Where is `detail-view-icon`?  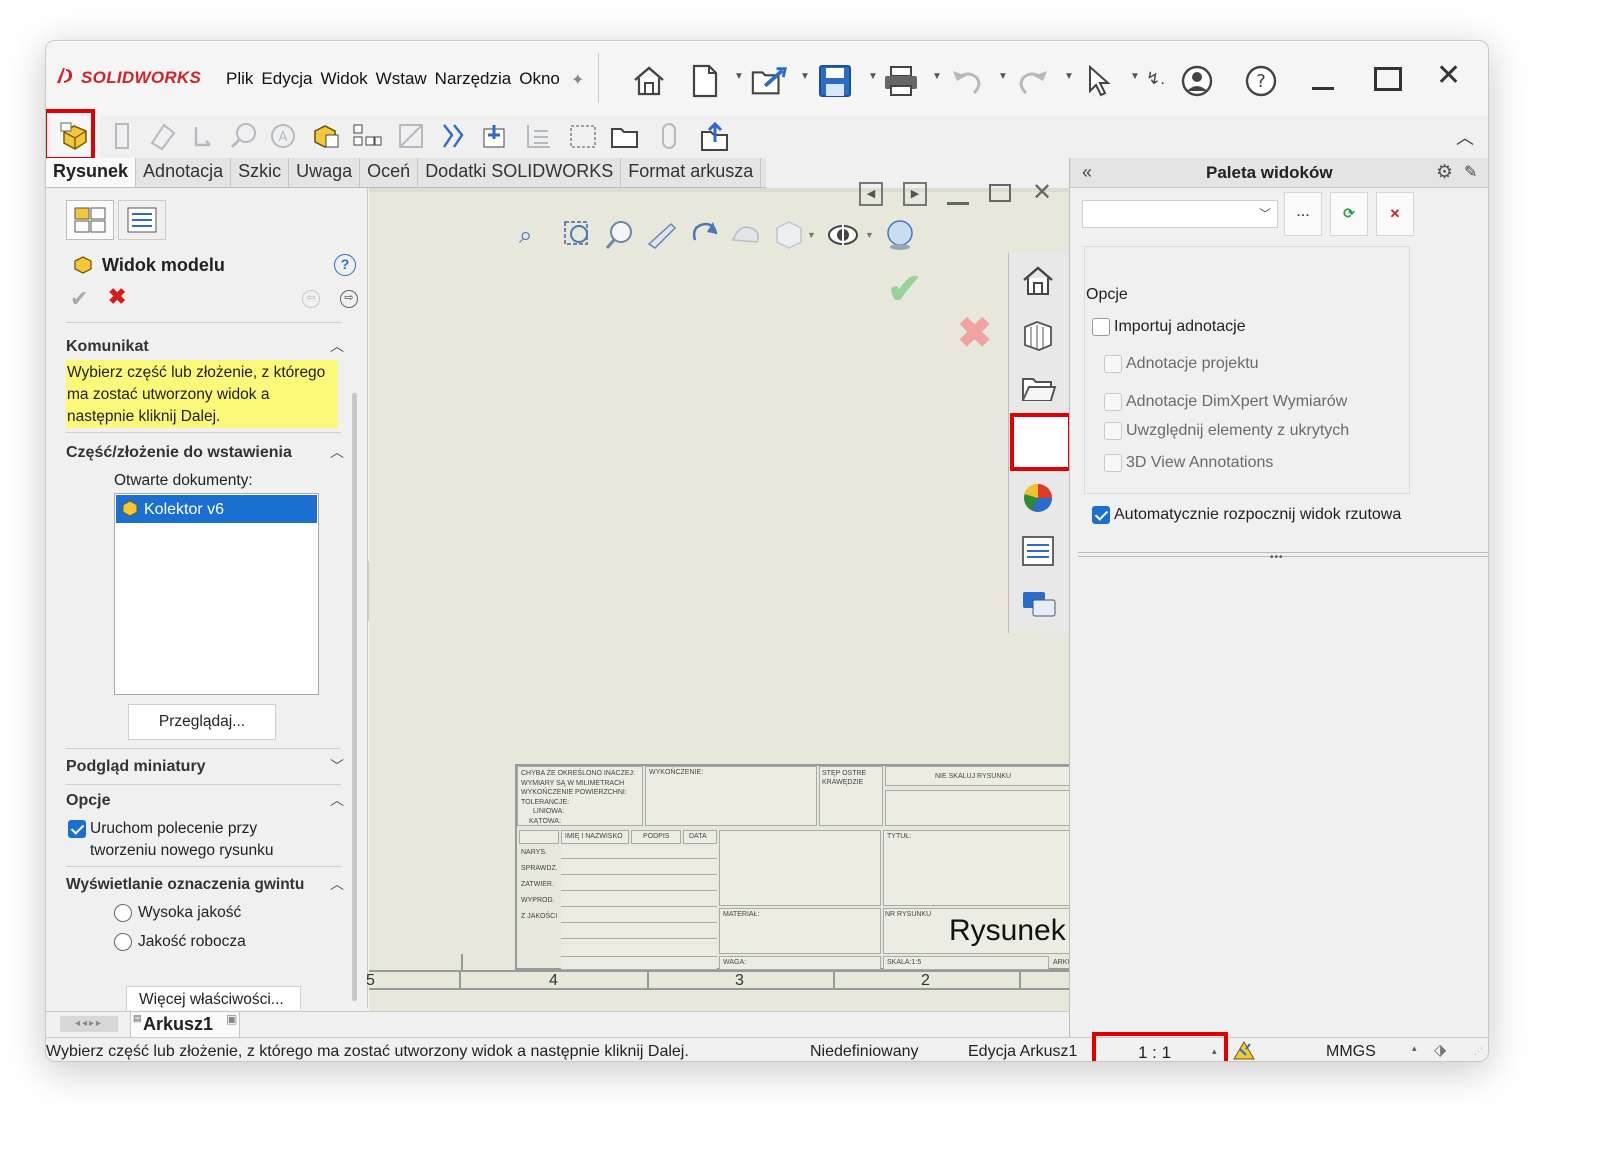 detail-view-icon is located at coordinates (243, 136).